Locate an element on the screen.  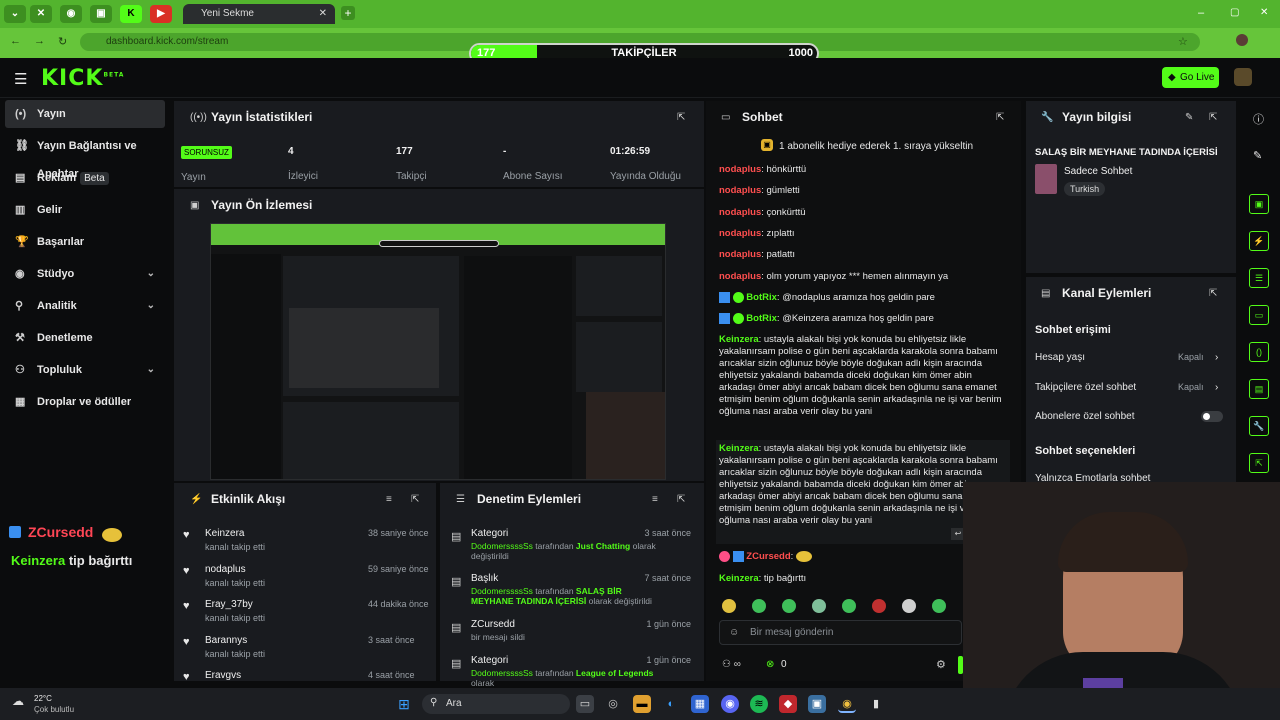
forward-icon: → is located at coordinates (39, 41).